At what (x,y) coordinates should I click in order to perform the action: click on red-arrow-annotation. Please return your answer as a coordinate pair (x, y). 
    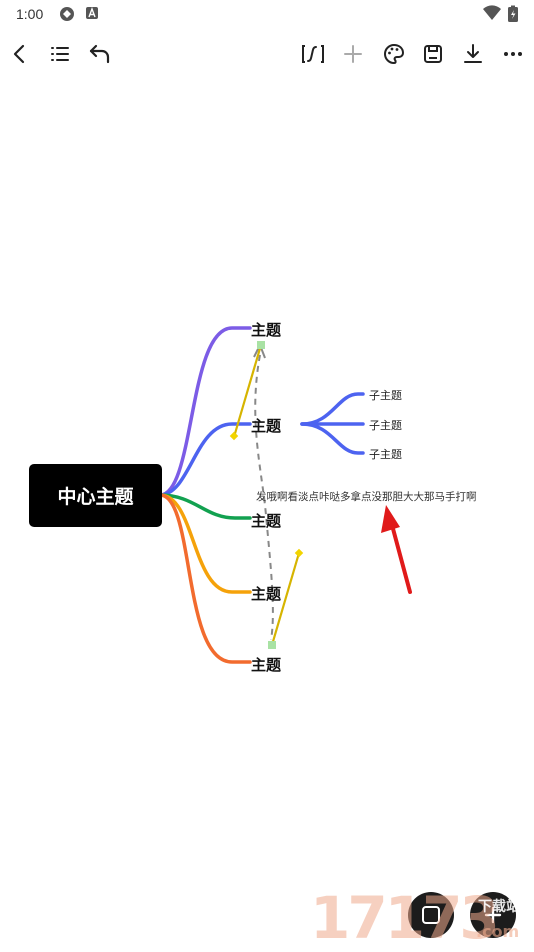
    Looking at the image, I should click on (396, 549).